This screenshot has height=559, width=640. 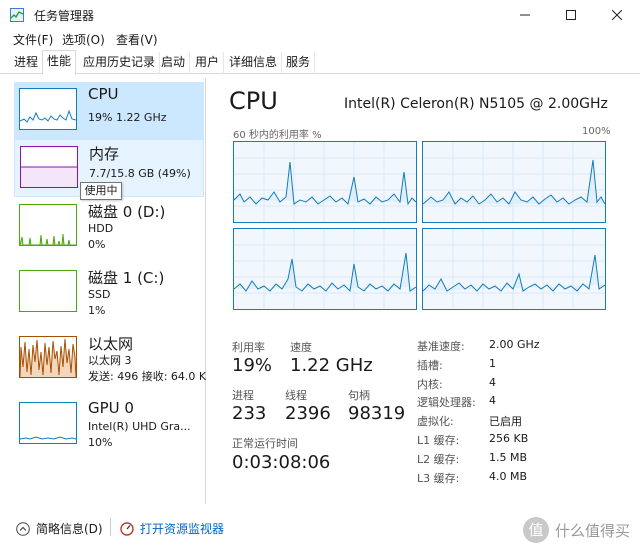 I want to click on maximize-button, so click(x=571, y=15).